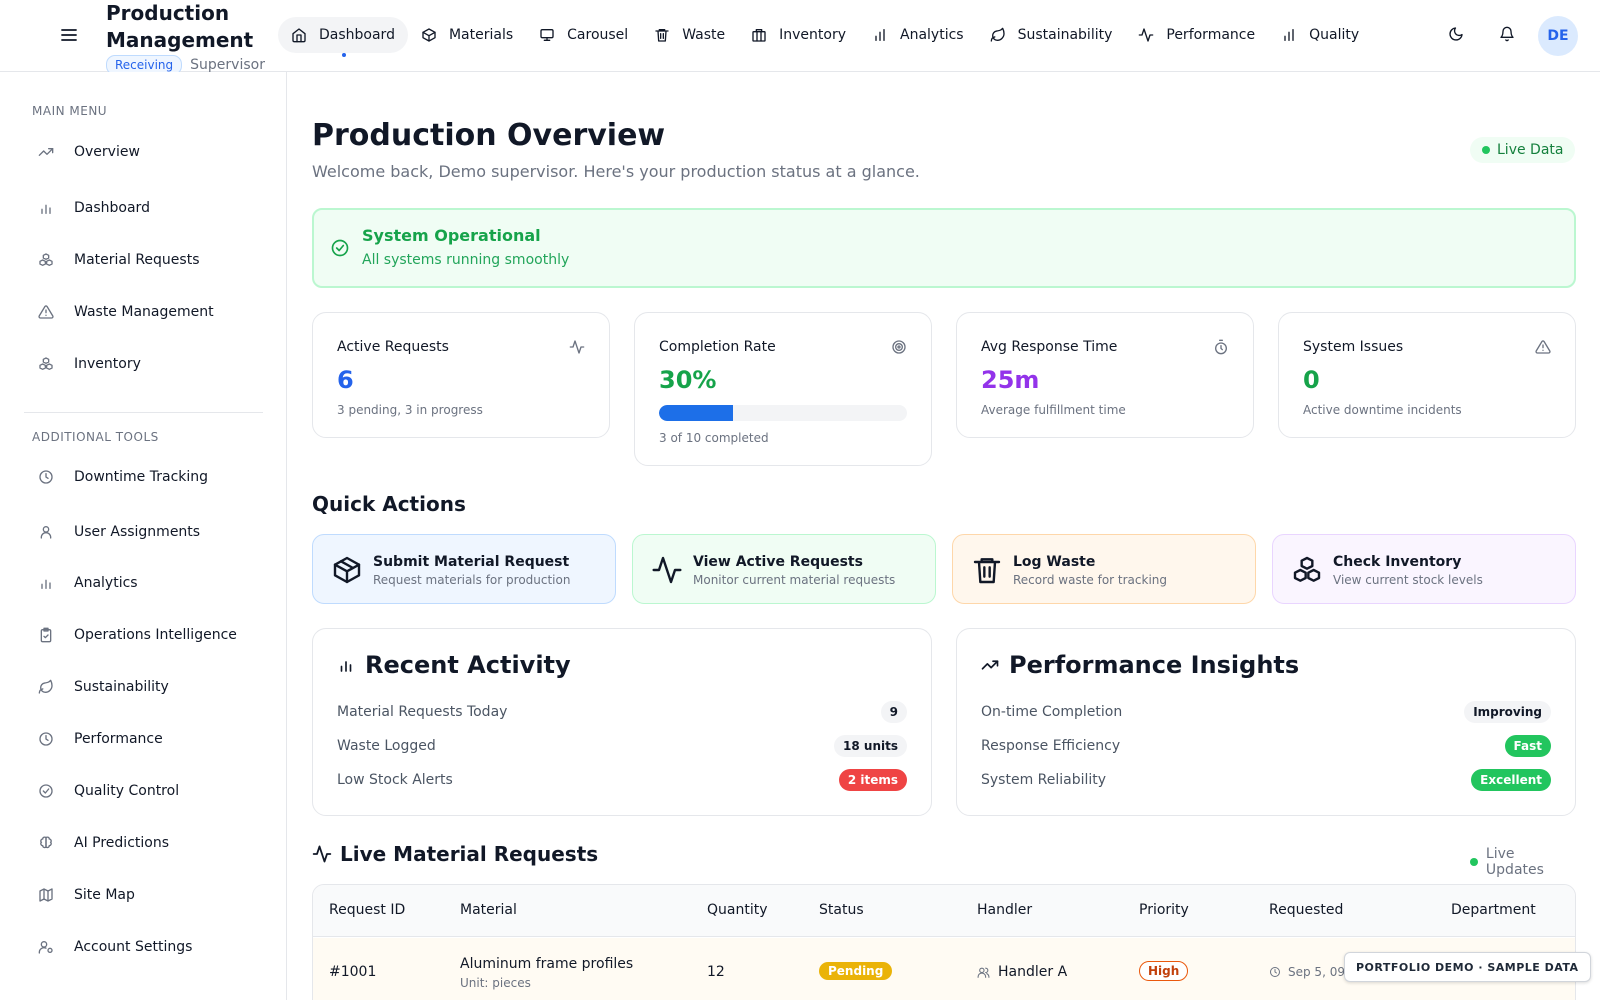 The height and width of the screenshot is (1000, 1600). Describe the element at coordinates (812, 35) in the screenshot. I see `nav-label: Inventory` at that location.